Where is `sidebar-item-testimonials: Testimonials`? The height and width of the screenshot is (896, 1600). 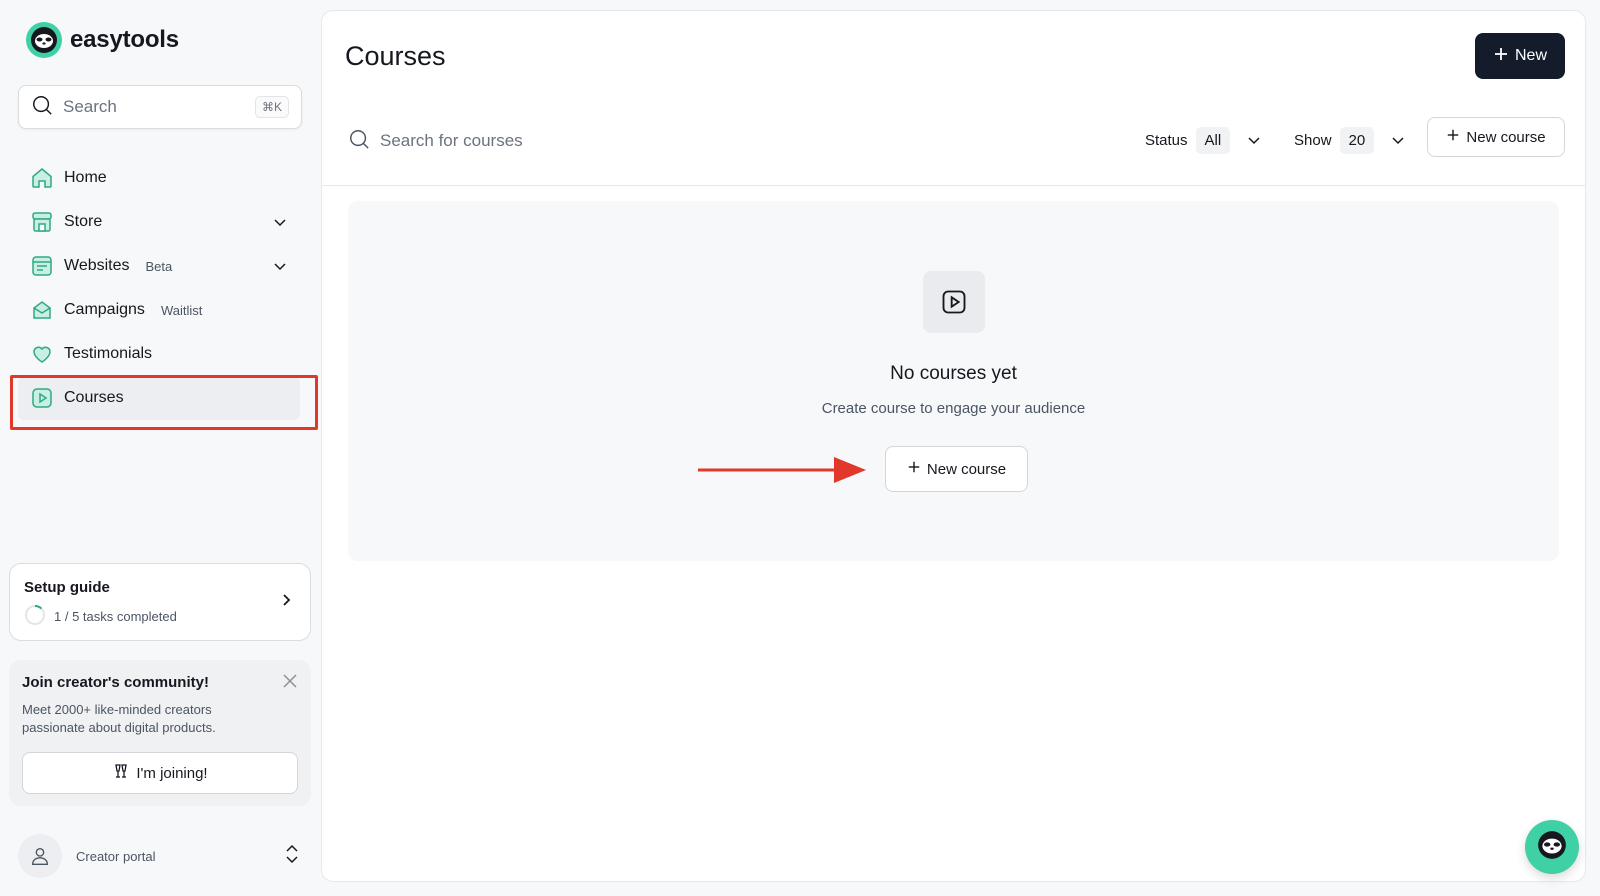
sidebar-item-testimonials: Testimonials is located at coordinates (159, 354).